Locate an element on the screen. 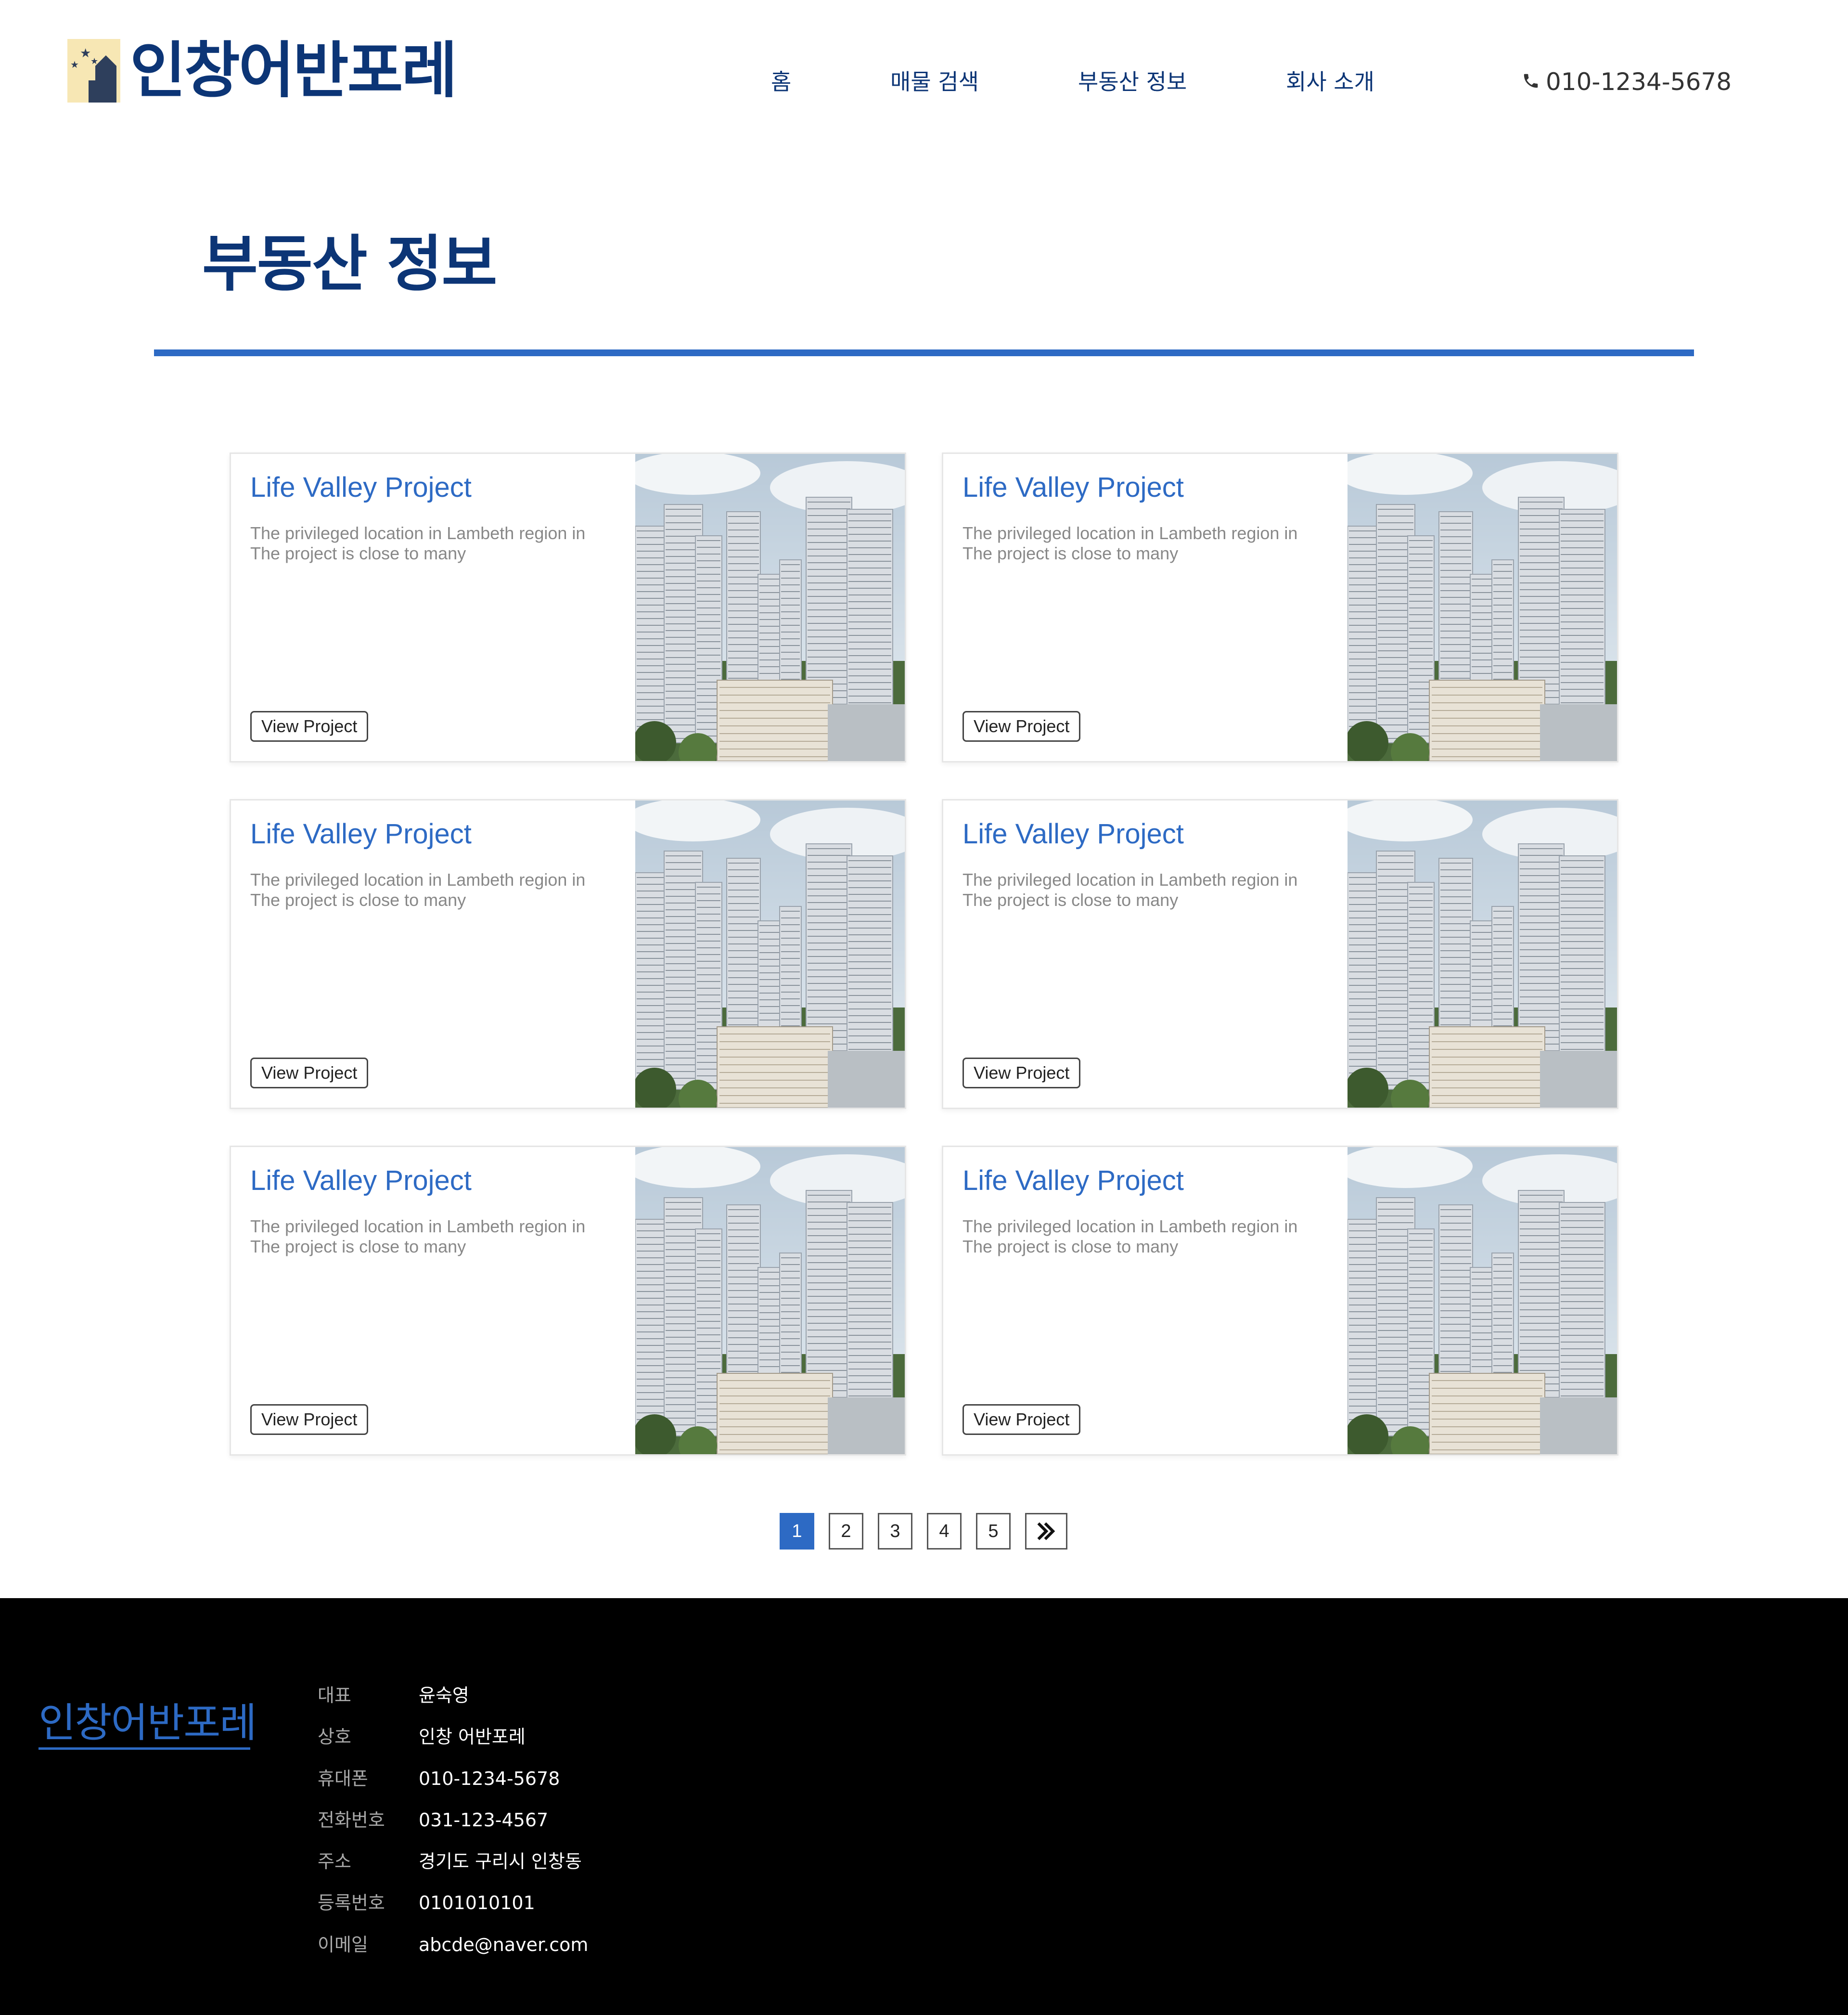  next-pages-button is located at coordinates (1046, 1532).